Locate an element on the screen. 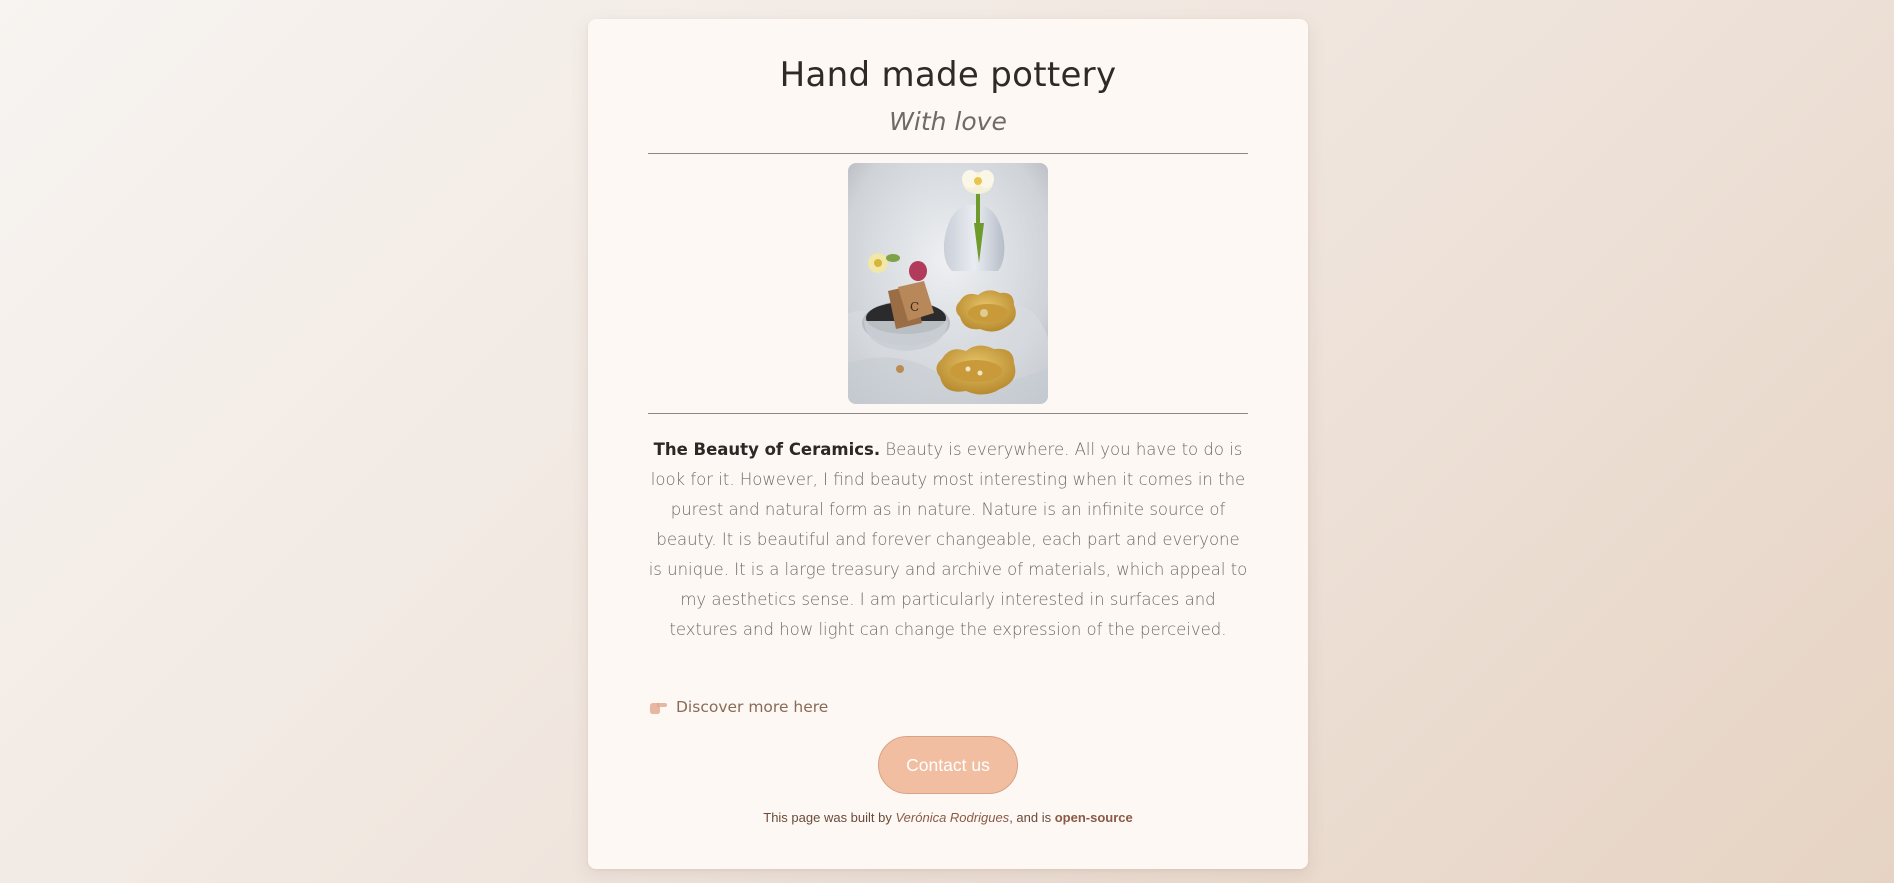  open-source-link: open-source is located at coordinates (1094, 817).